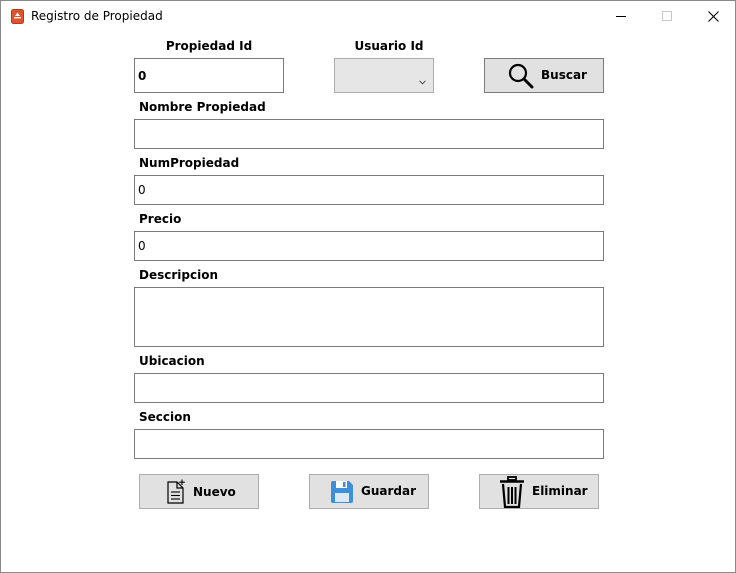 The width and height of the screenshot is (736, 573). I want to click on num-propiedad-input, so click(369, 190).